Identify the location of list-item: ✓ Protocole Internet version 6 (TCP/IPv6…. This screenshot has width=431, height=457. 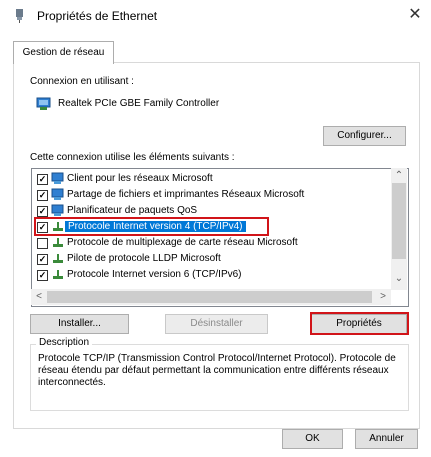
(212, 275).